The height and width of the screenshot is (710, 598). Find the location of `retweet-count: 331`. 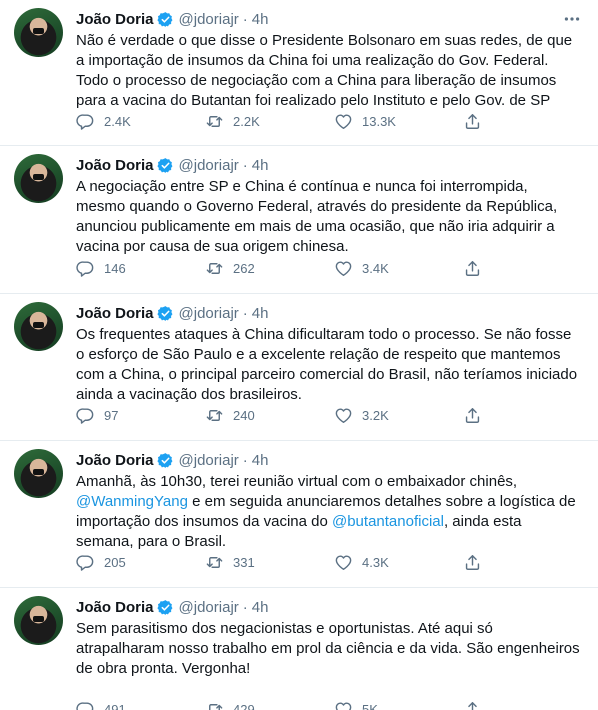

retweet-count: 331 is located at coordinates (244, 562).